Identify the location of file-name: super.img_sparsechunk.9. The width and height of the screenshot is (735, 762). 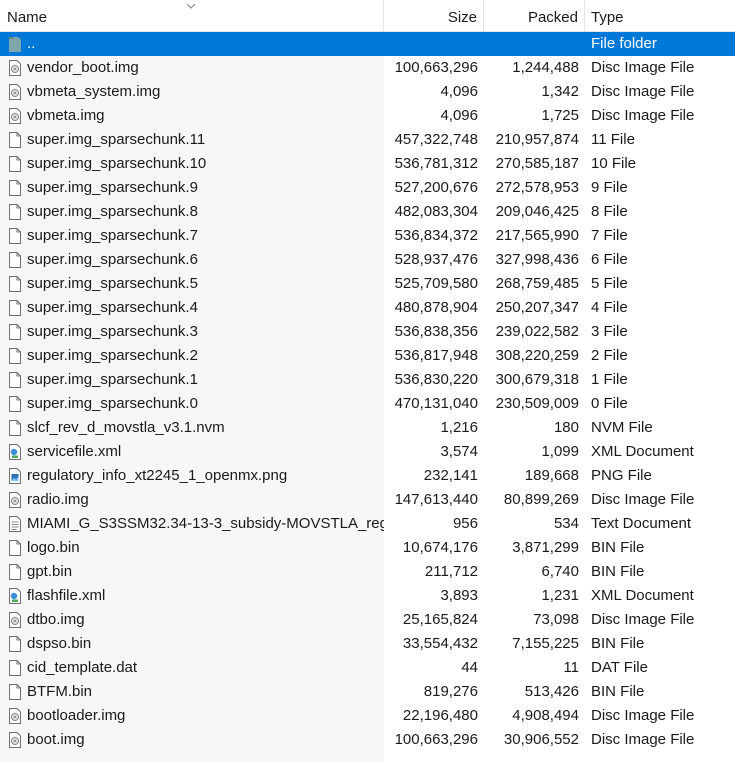
(112, 187).